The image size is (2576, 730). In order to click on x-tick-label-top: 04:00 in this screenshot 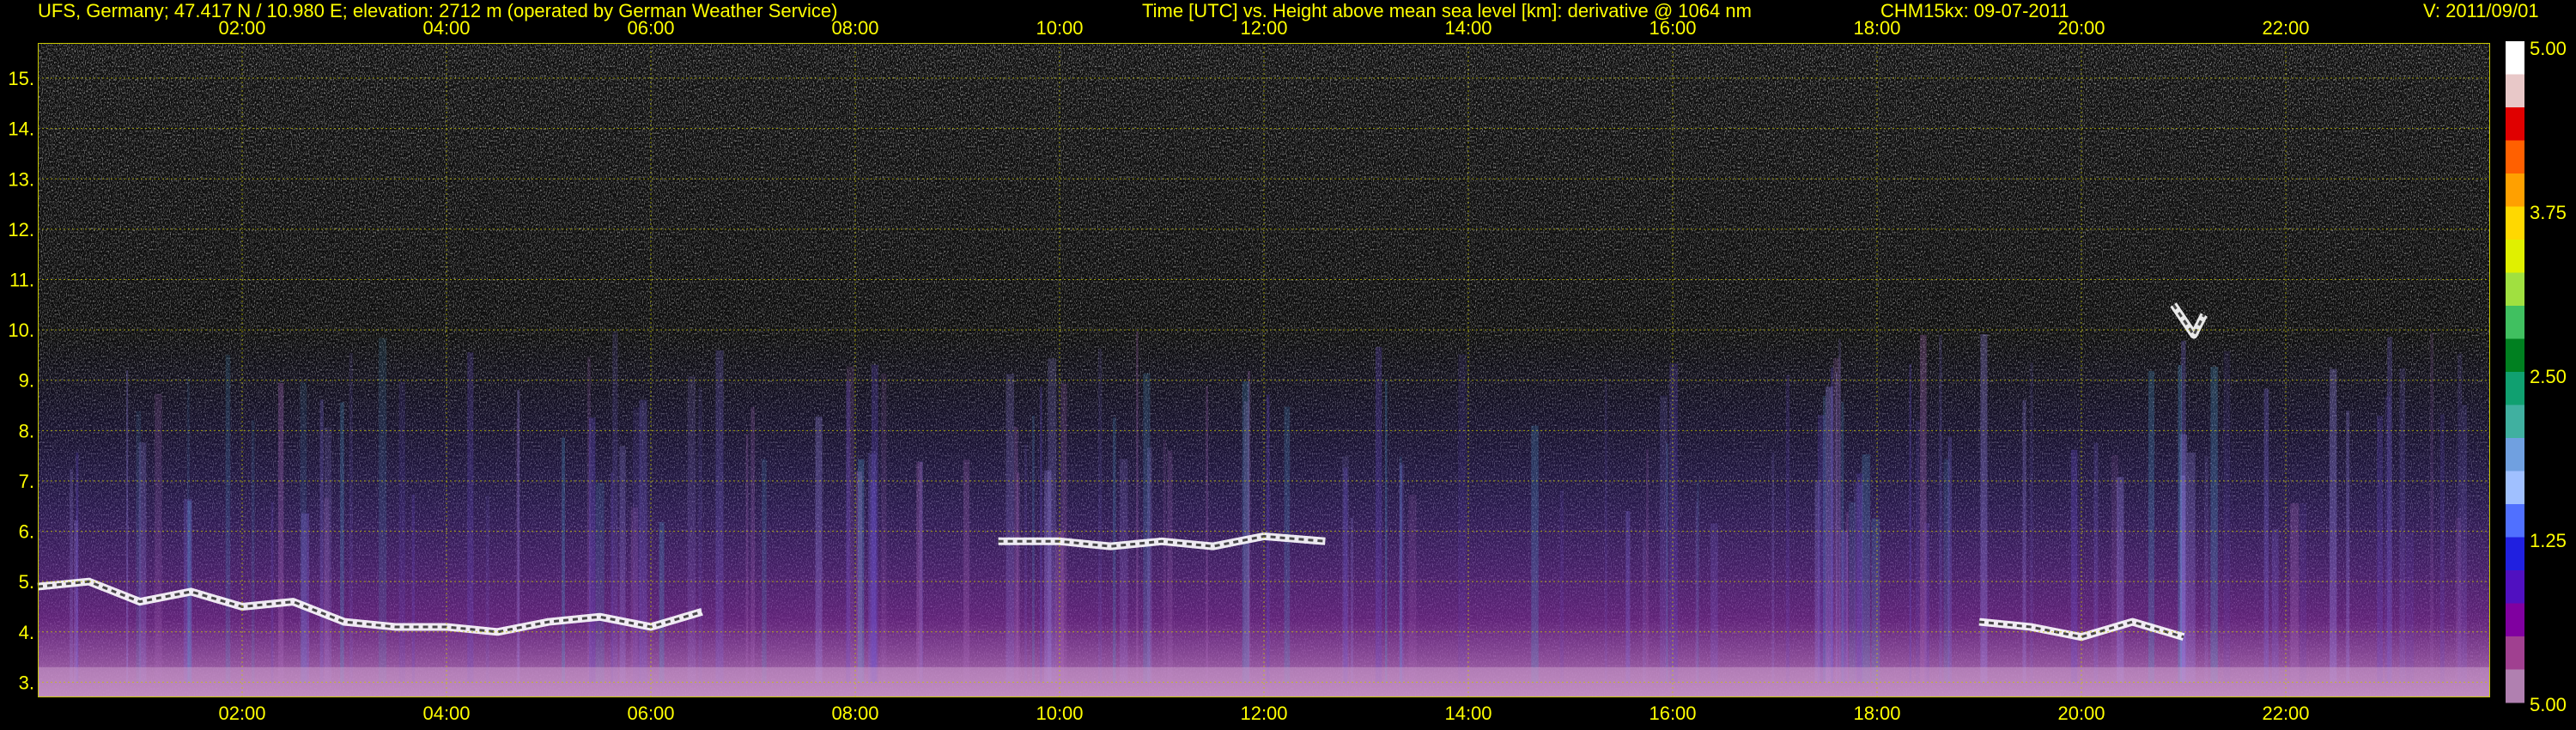, I will do `click(446, 28)`.